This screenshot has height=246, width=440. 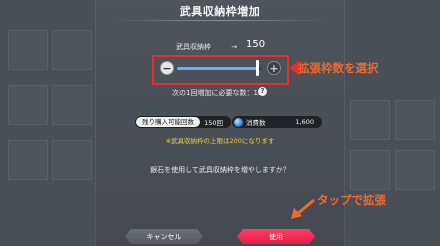 What do you see at coordinates (220, 141) in the screenshot?
I see `limit-notice: ※武具収納枠の上限は200になります` at bounding box center [220, 141].